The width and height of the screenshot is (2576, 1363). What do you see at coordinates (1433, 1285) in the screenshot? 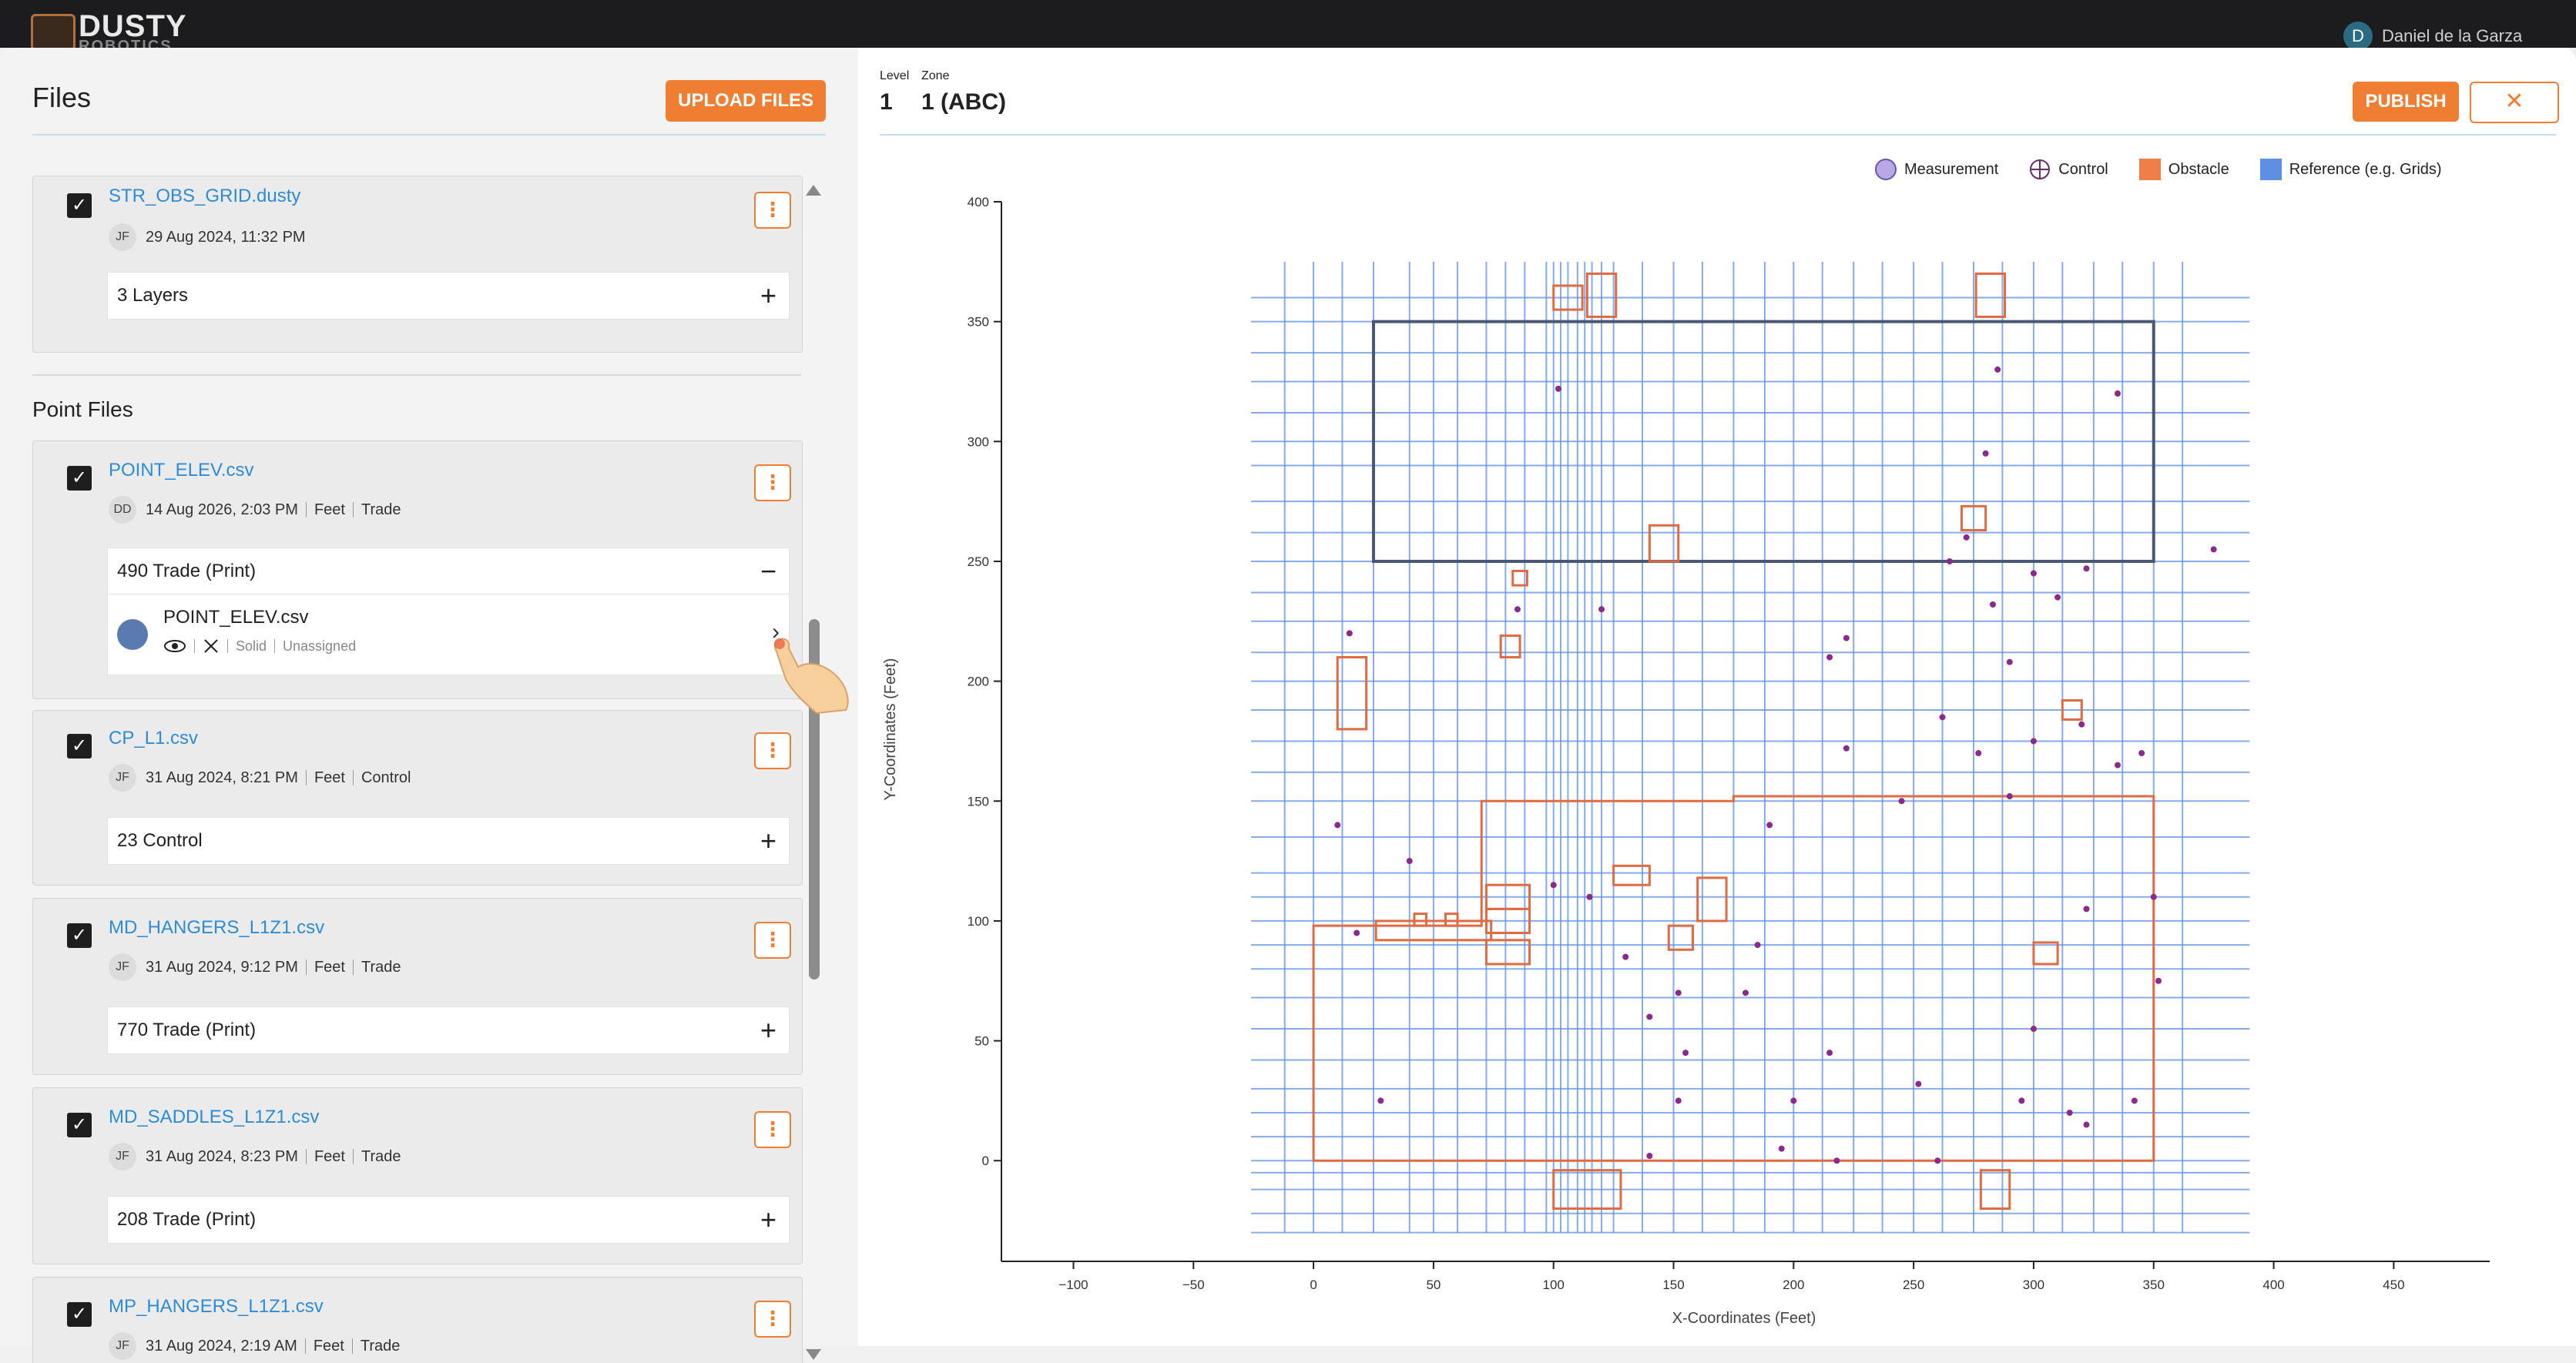
I see `x-tick-label: 50` at bounding box center [1433, 1285].